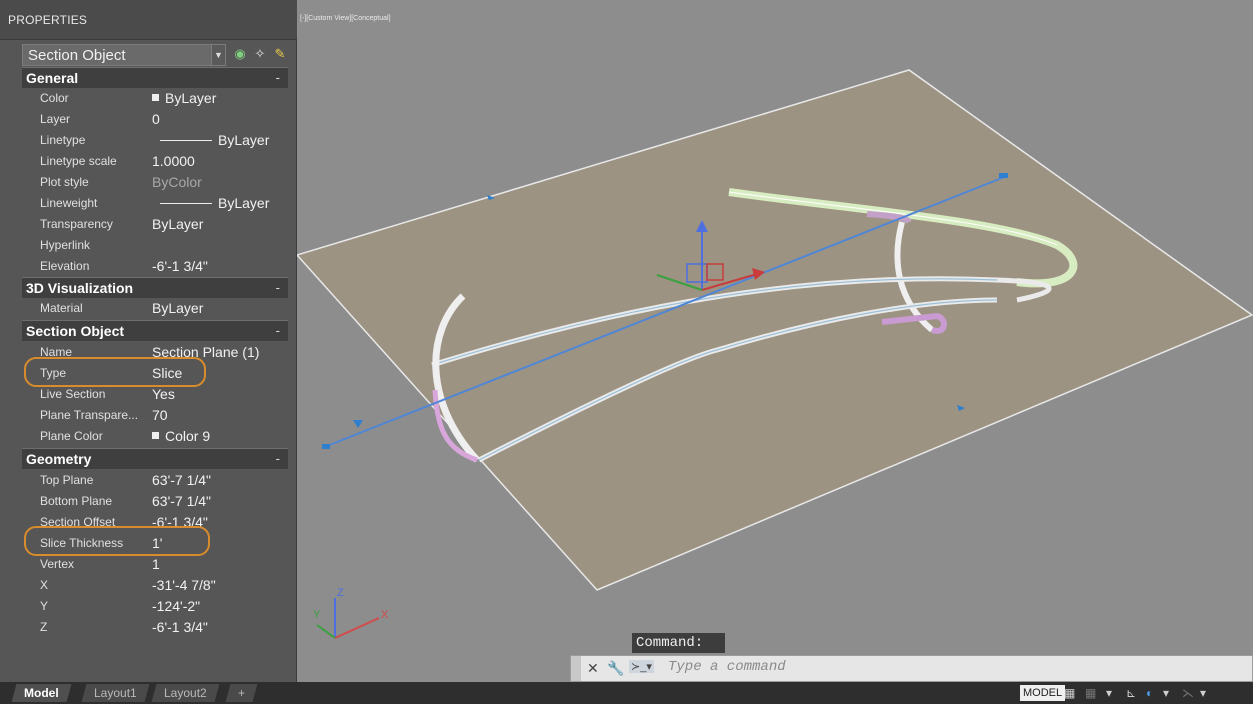 This screenshot has width=1253, height=704. I want to click on property-label: Plot style, so click(64, 182).